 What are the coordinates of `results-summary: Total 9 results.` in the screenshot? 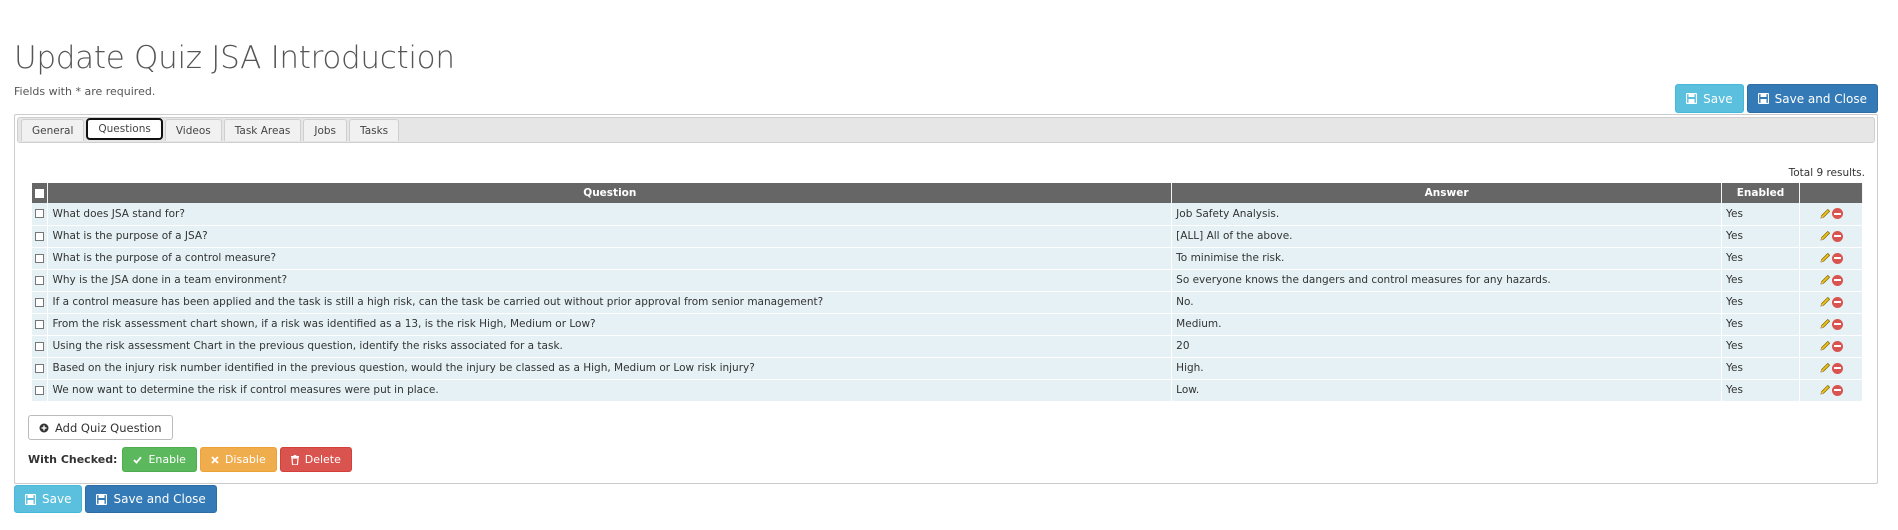 It's located at (1826, 173).